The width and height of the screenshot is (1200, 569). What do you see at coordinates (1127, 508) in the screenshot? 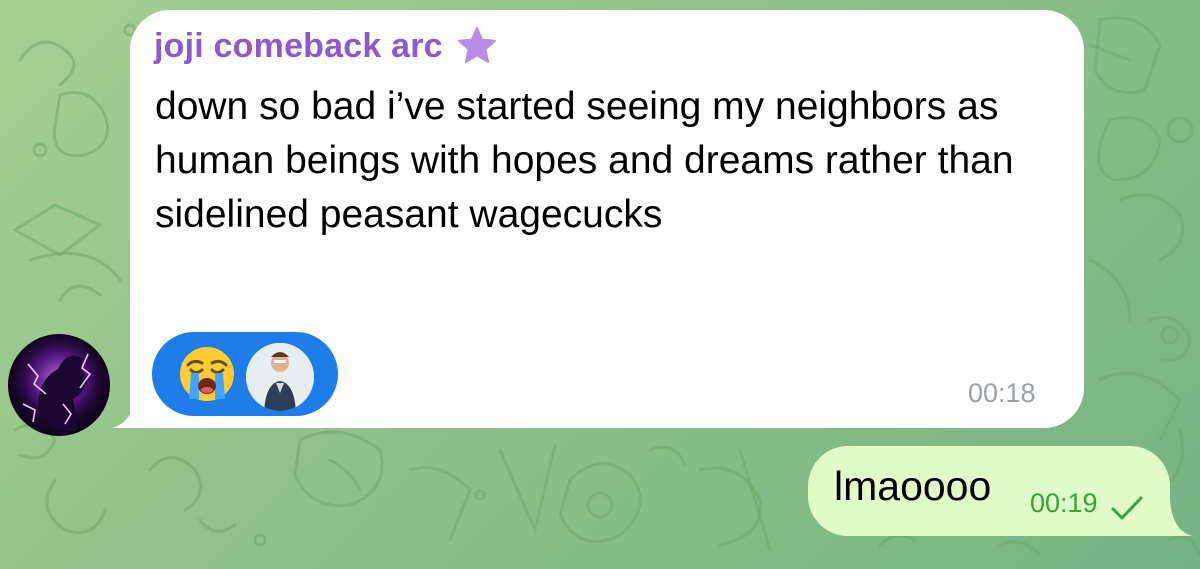
I see `single-check-icon` at bounding box center [1127, 508].